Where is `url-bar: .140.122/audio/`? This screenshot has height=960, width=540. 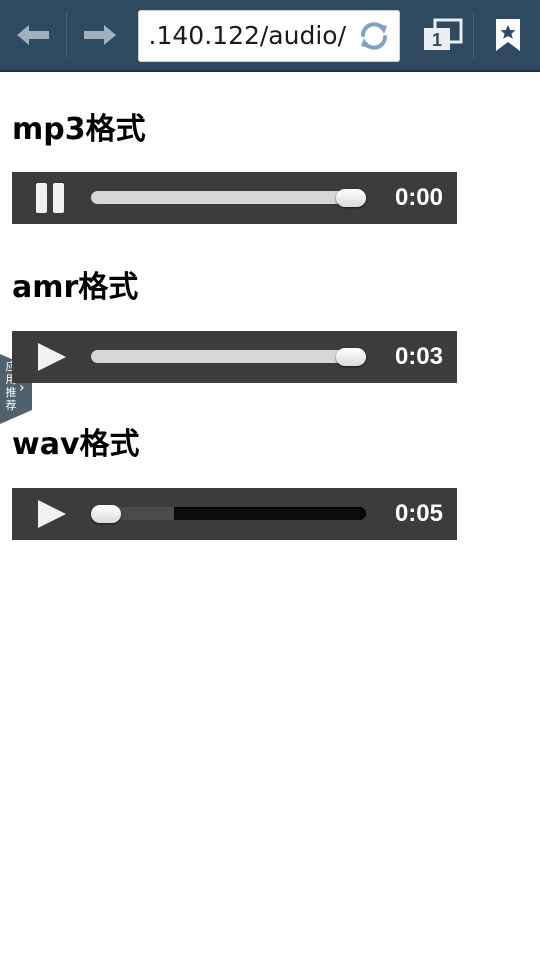
url-bar: .140.122/audio/ is located at coordinates (269, 36).